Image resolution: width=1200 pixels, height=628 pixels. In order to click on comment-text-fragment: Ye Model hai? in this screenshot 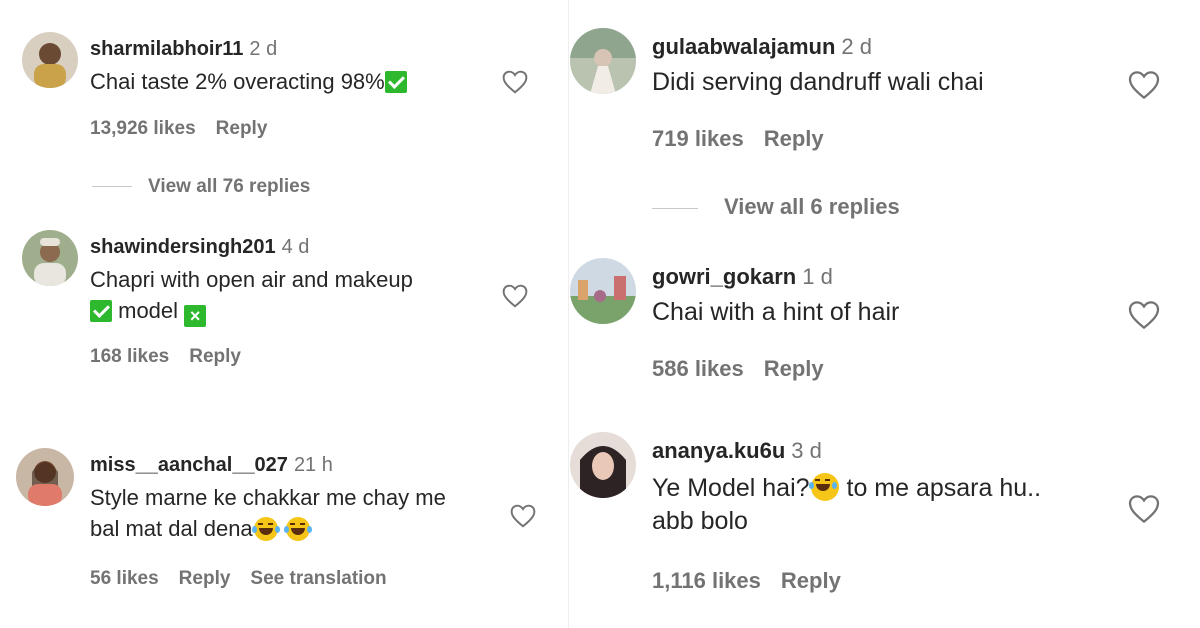, I will do `click(731, 488)`.